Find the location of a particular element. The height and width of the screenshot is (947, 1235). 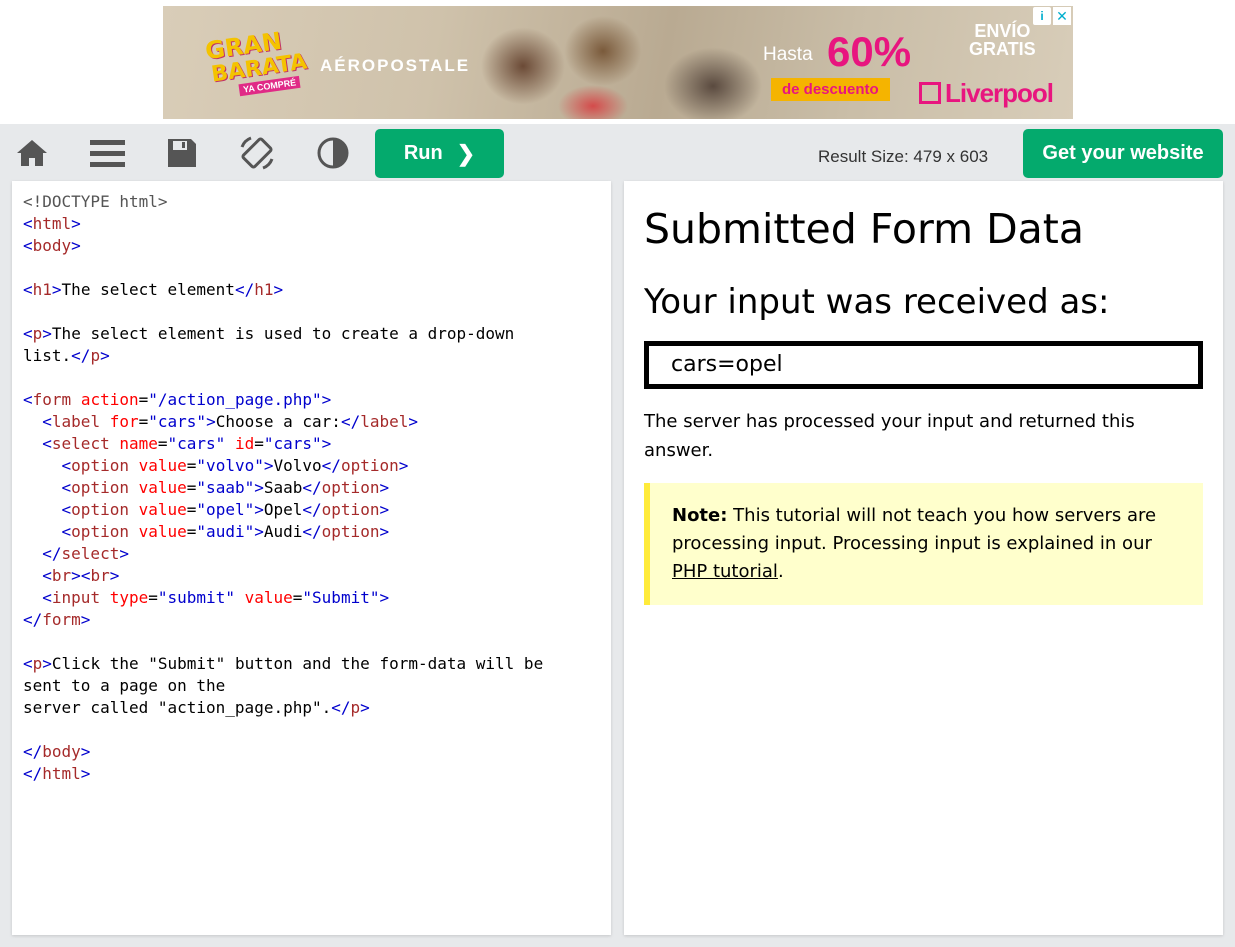

code-line: </form> is located at coordinates (317, 620).